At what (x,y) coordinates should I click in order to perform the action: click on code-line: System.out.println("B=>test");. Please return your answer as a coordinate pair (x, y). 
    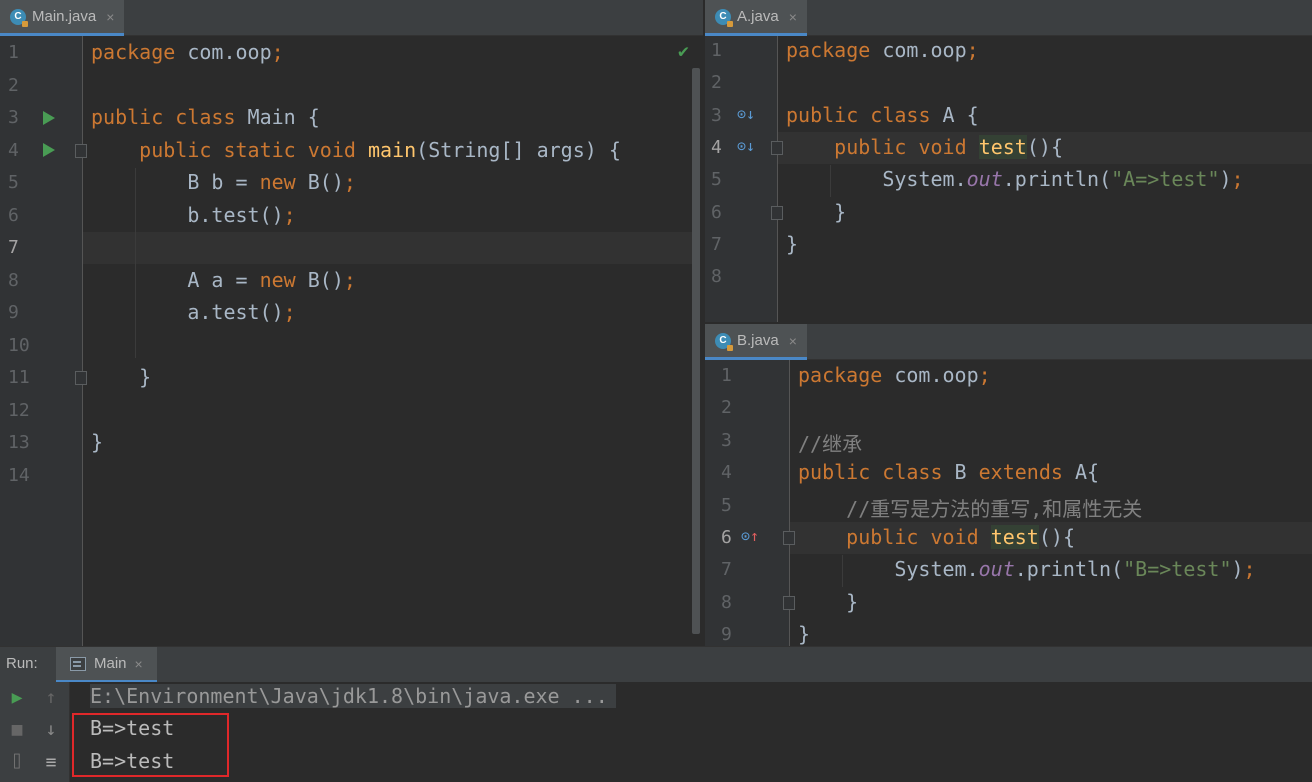
    Looking at the image, I should click on (1027, 569).